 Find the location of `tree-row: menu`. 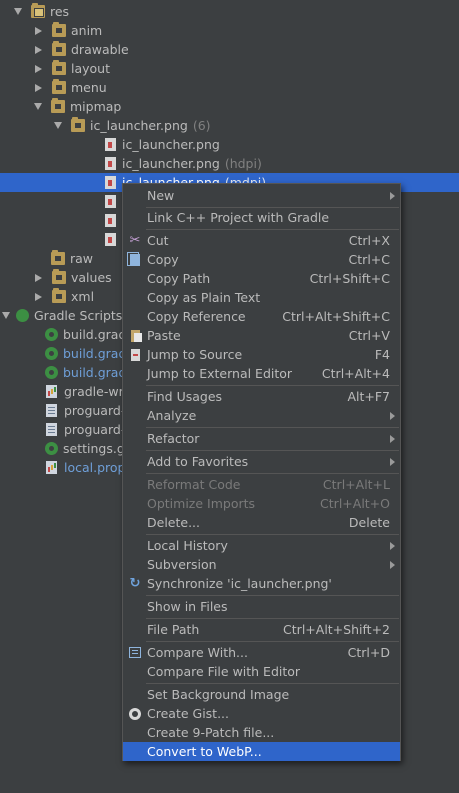

tree-row: menu is located at coordinates (229, 87).